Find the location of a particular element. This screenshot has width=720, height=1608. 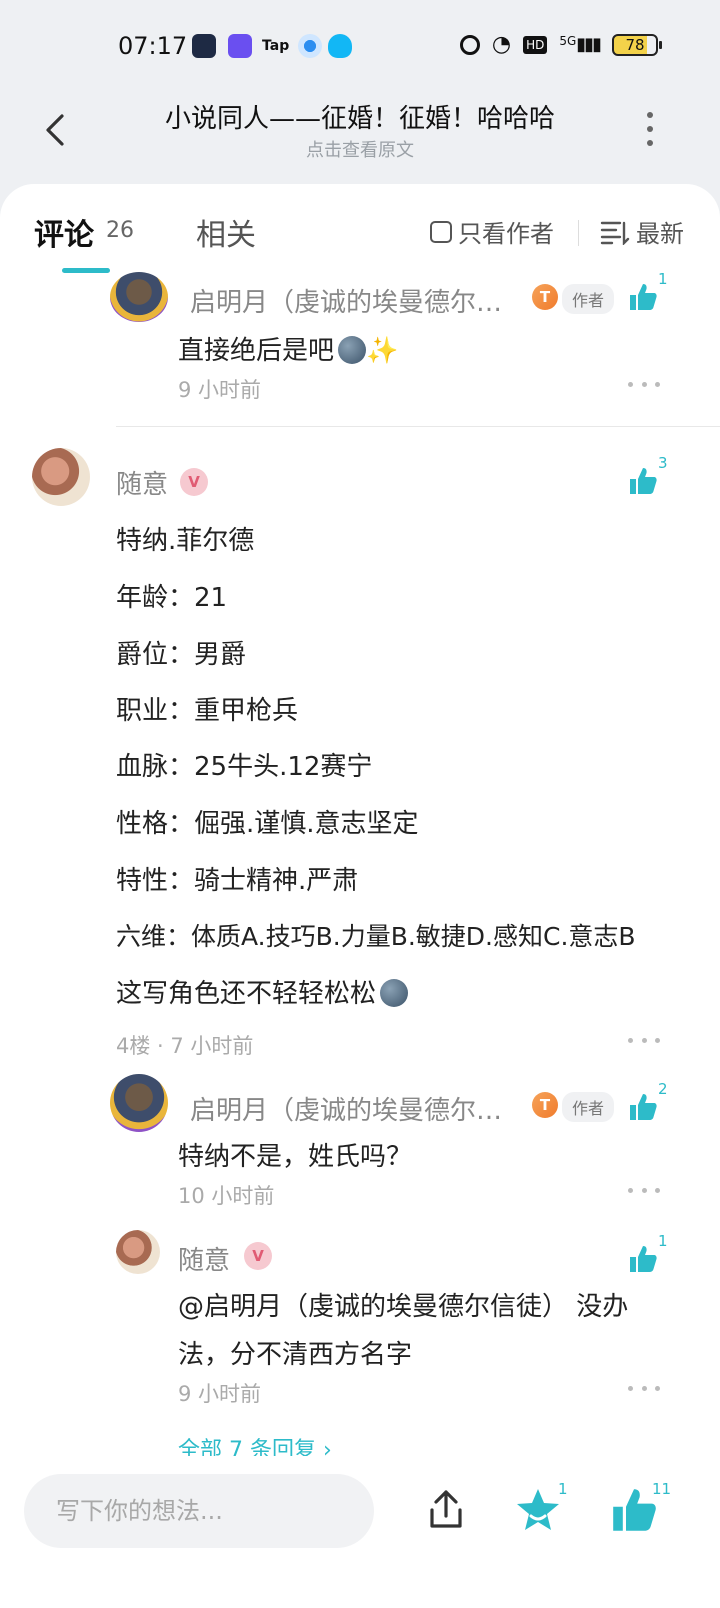

comment-line: 性格：倔强.谨慎.意志坚定 is located at coordinates (267, 824).